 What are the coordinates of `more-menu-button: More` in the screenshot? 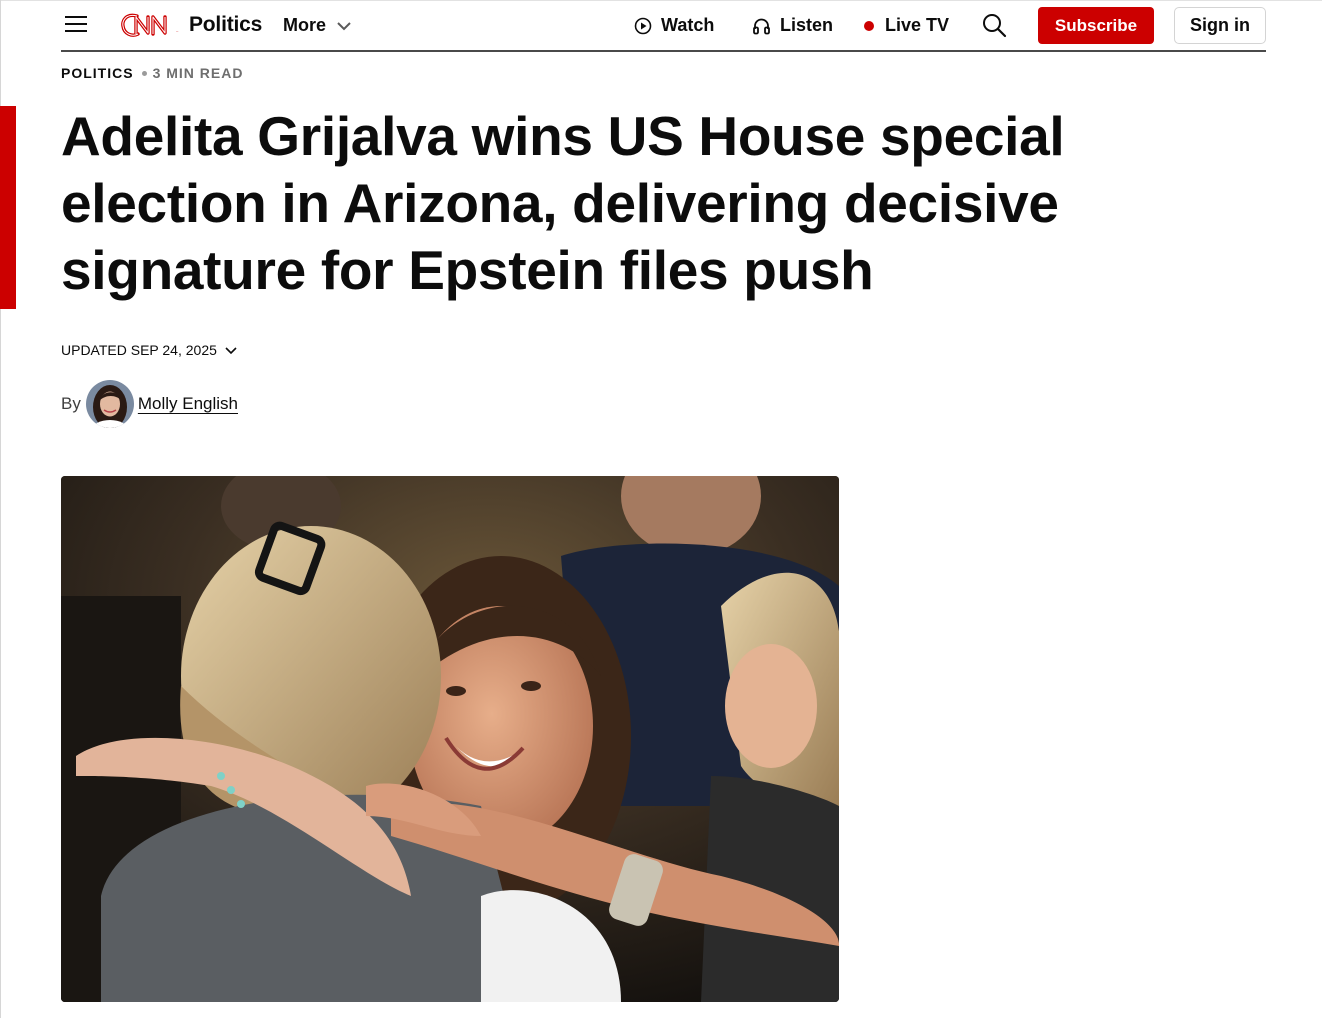 It's located at (317, 25).